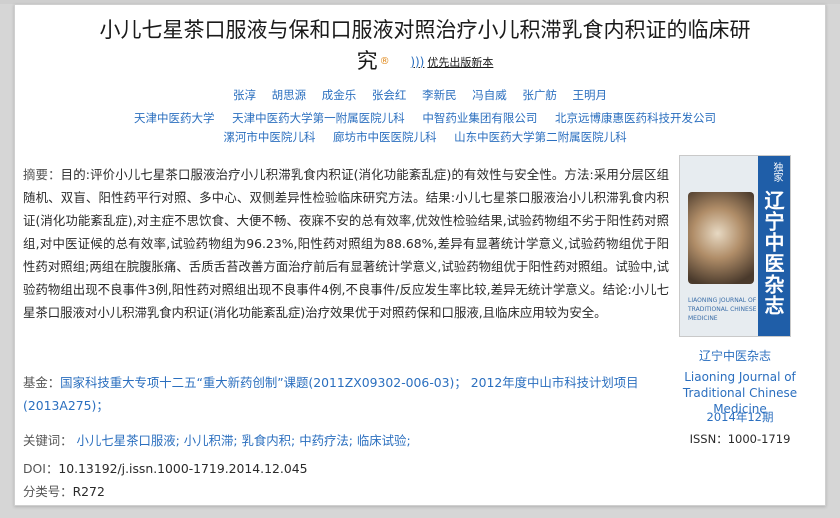 The width and height of the screenshot is (840, 518). I want to click on abstract-label: 摘要：, so click(42, 174).